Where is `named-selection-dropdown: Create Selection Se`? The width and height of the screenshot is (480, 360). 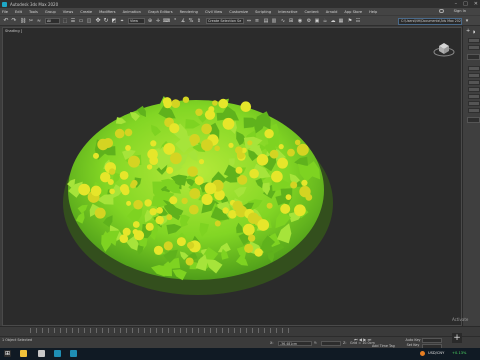 named-selection-dropdown: Create Selection Se is located at coordinates (225, 21).